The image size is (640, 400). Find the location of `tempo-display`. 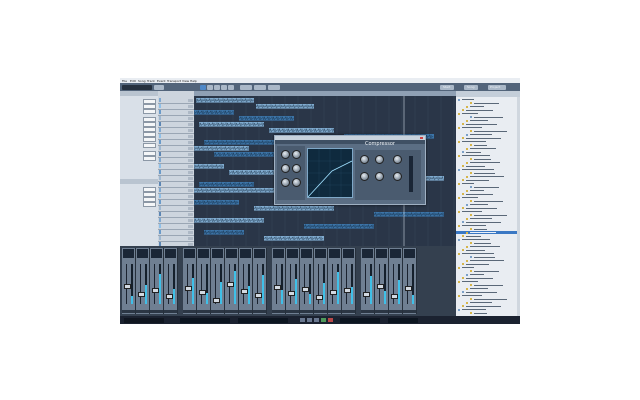

tempo-display is located at coordinates (137, 87).